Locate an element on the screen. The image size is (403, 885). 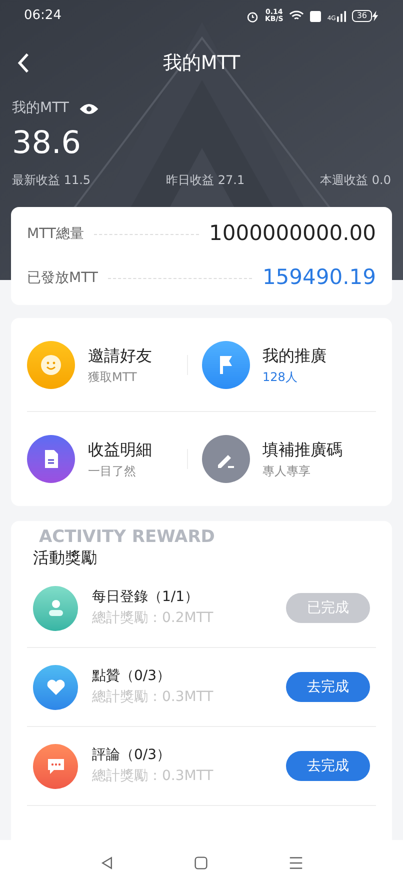
shortcut-item: 邀請好友 獲取MTT is located at coordinates (106, 364).